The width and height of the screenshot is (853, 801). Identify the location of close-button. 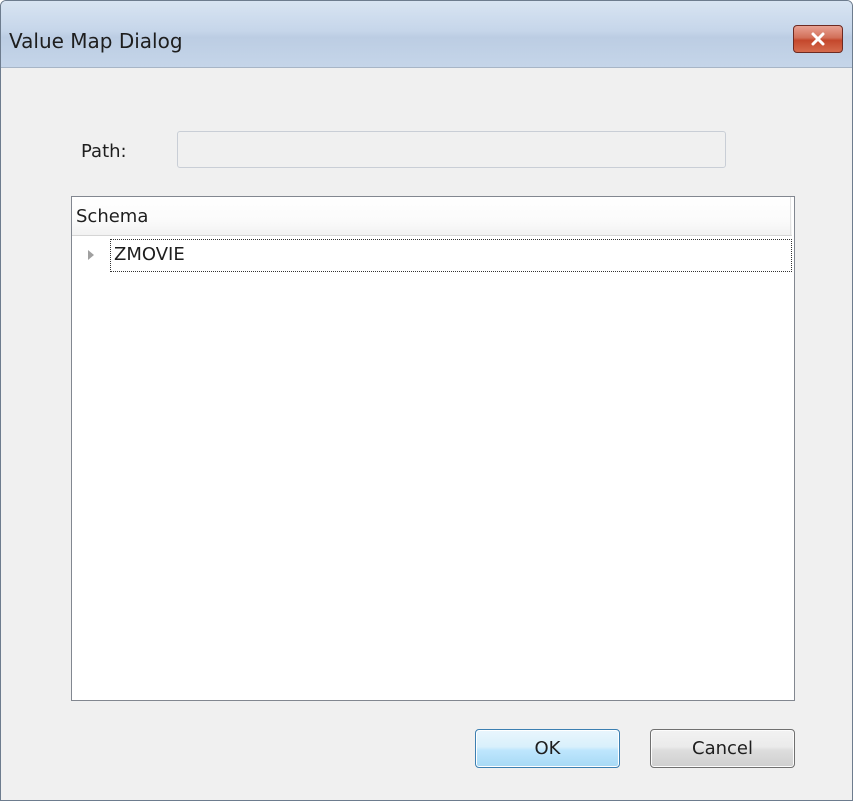
(818, 39).